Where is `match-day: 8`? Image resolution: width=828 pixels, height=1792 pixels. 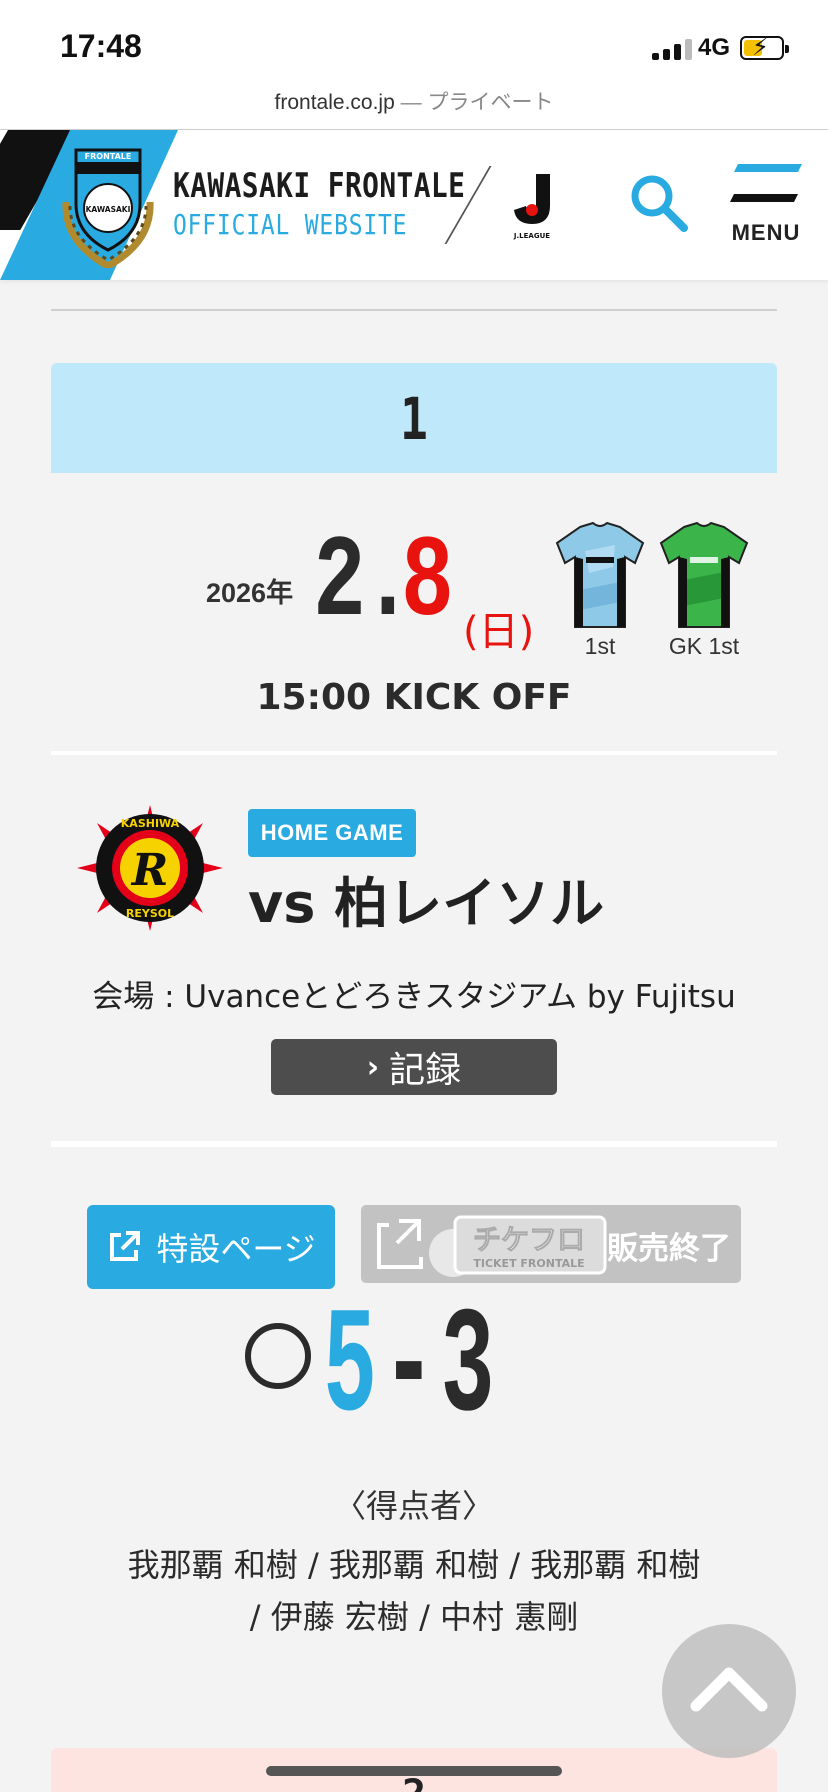
match-day: 8 is located at coordinates (427, 583).